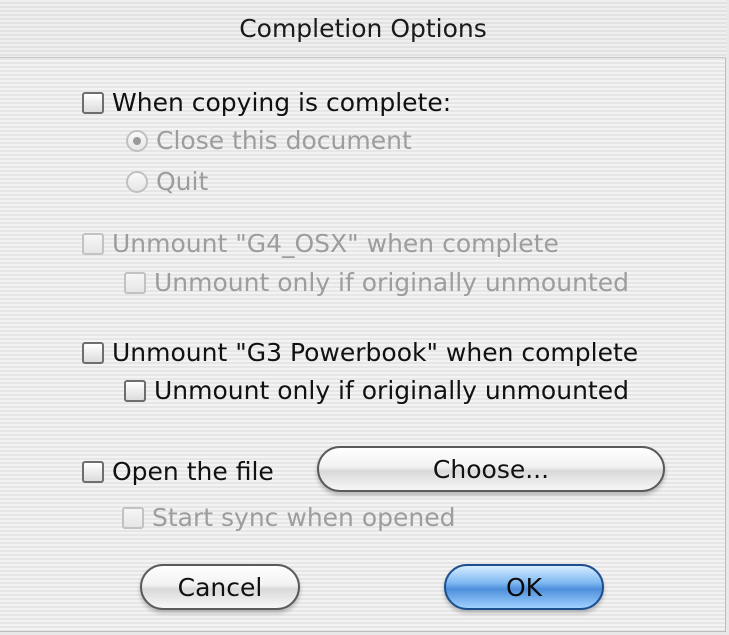  I want to click on unmount-g3-only-checkbox, so click(135, 390).